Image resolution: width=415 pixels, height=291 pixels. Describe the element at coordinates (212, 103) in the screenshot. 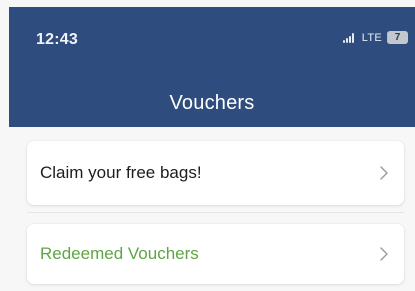

I see `page-title: Vouchers` at that location.